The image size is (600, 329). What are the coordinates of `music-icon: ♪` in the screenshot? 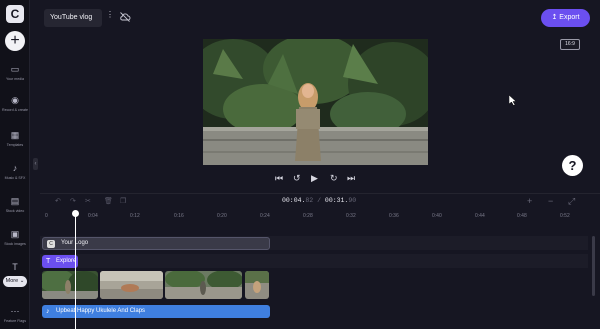 It's located at (15, 168).